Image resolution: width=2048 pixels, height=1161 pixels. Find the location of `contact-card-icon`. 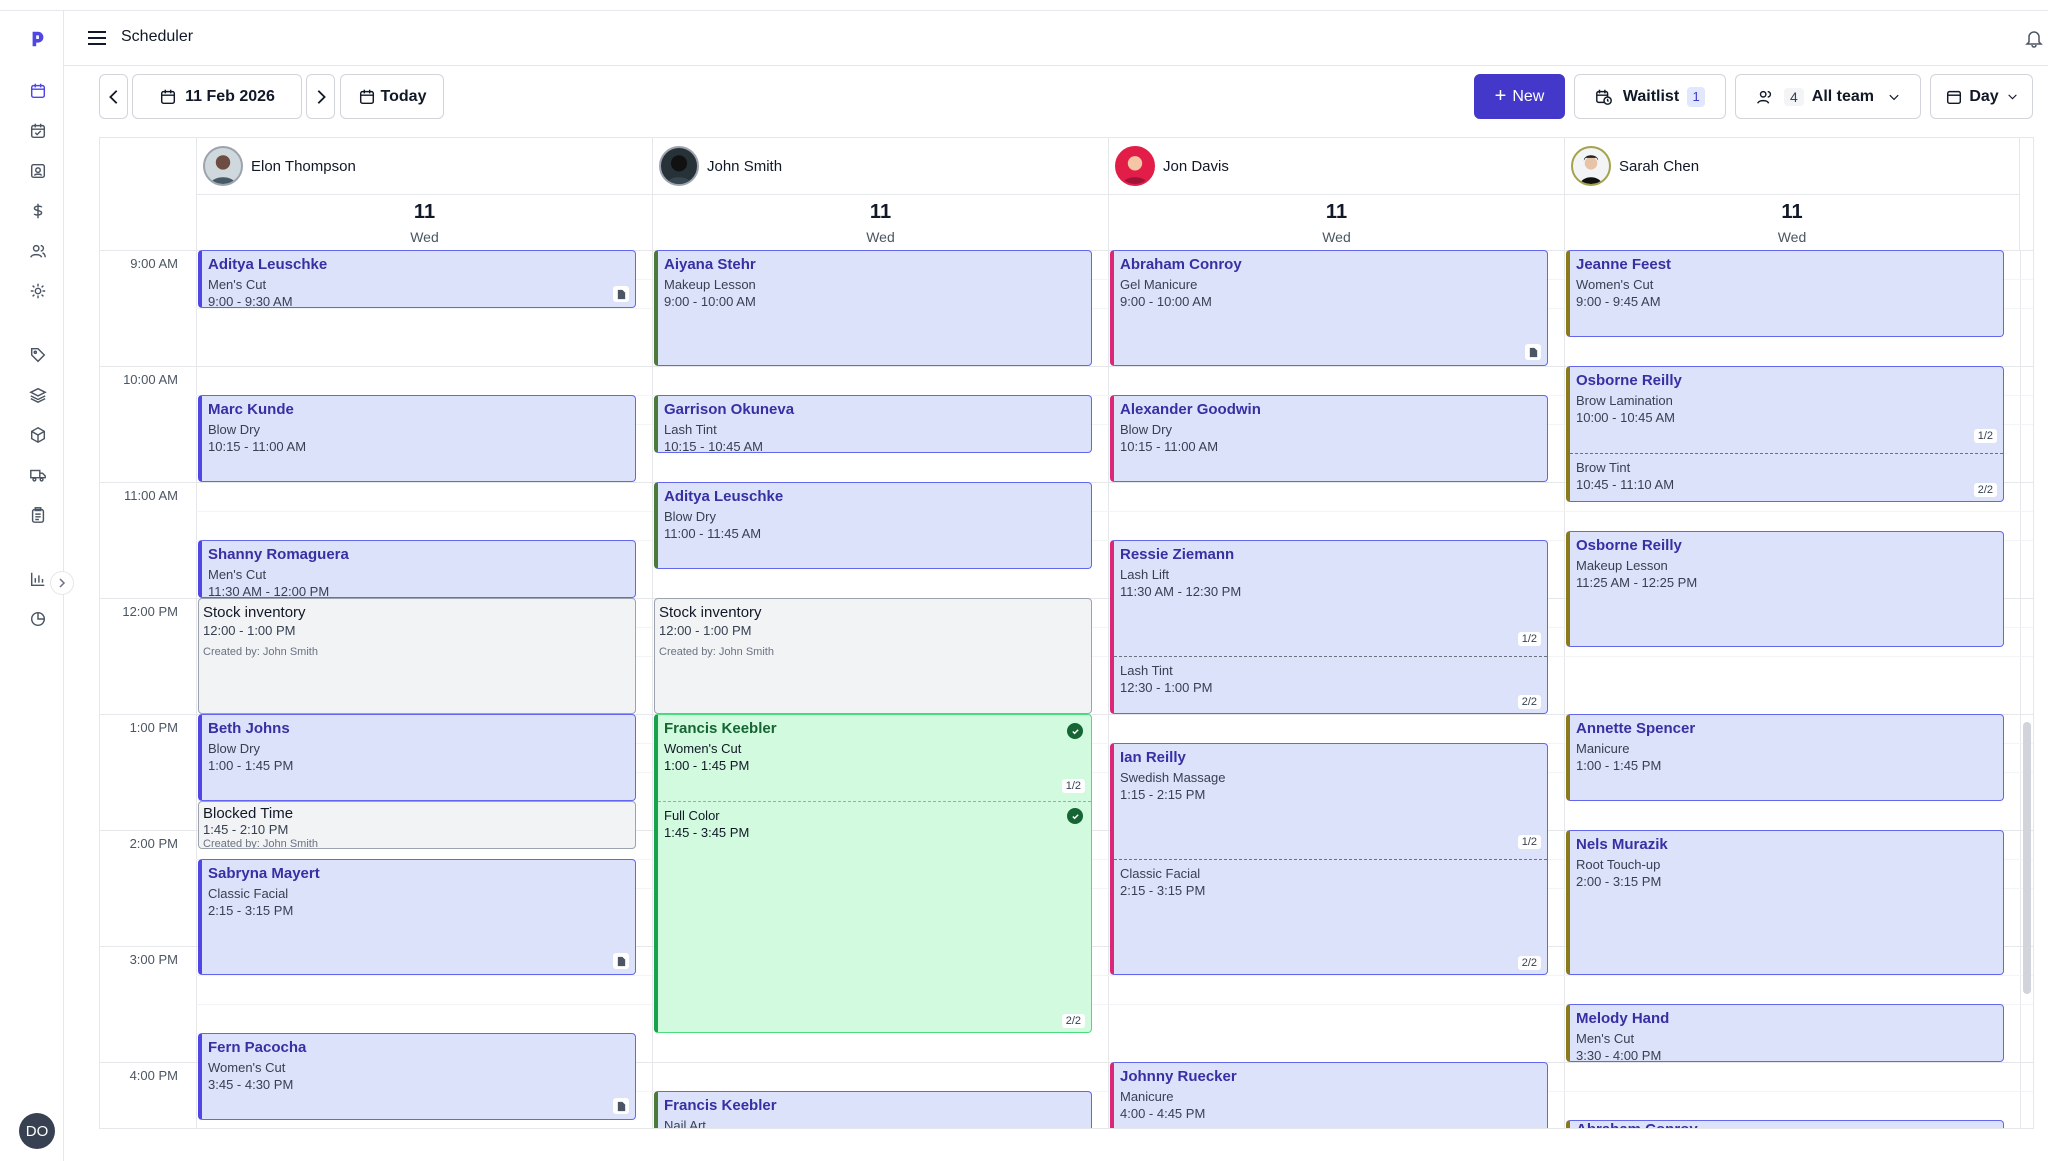

contact-card-icon is located at coordinates (37, 171).